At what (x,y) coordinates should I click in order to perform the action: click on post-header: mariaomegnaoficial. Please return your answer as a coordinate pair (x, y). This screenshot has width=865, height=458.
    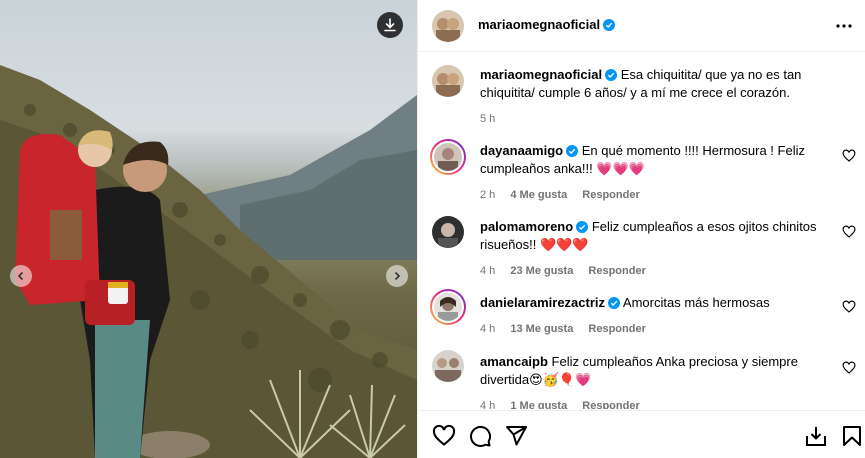
    Looking at the image, I should click on (641, 26).